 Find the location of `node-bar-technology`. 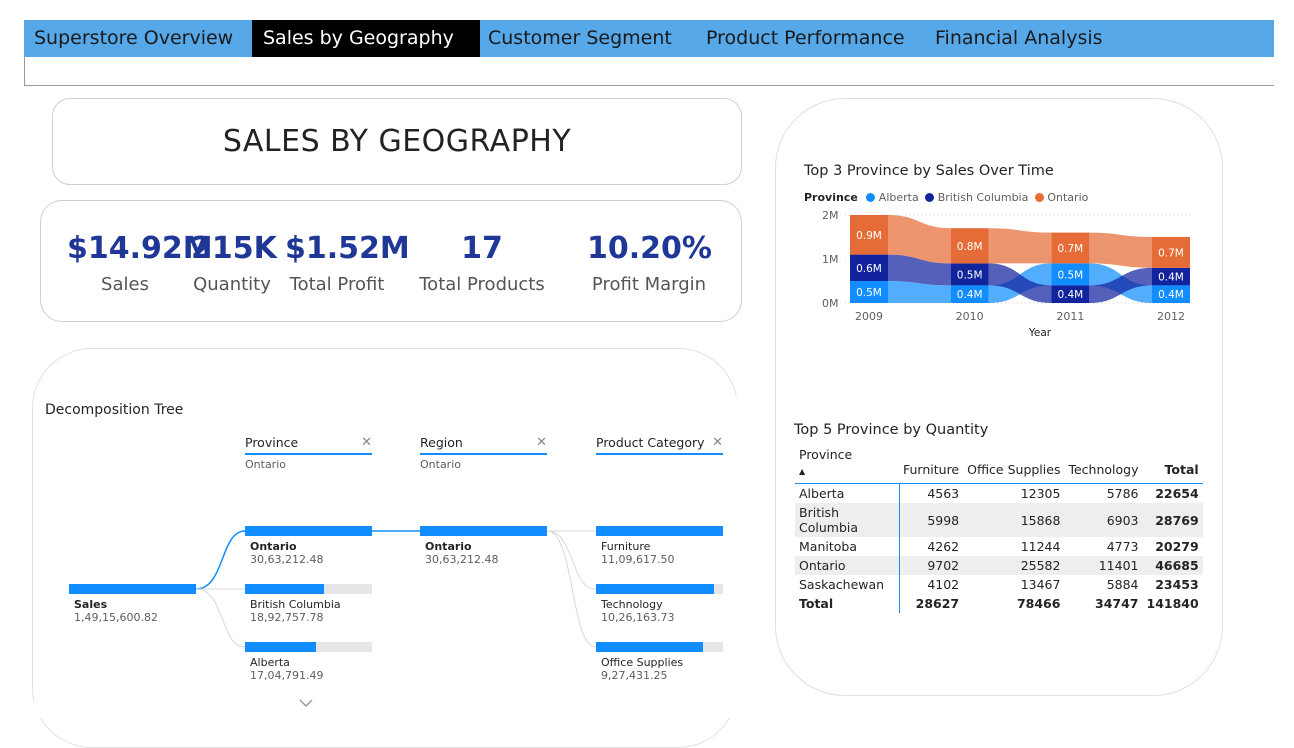

node-bar-technology is located at coordinates (659, 589).